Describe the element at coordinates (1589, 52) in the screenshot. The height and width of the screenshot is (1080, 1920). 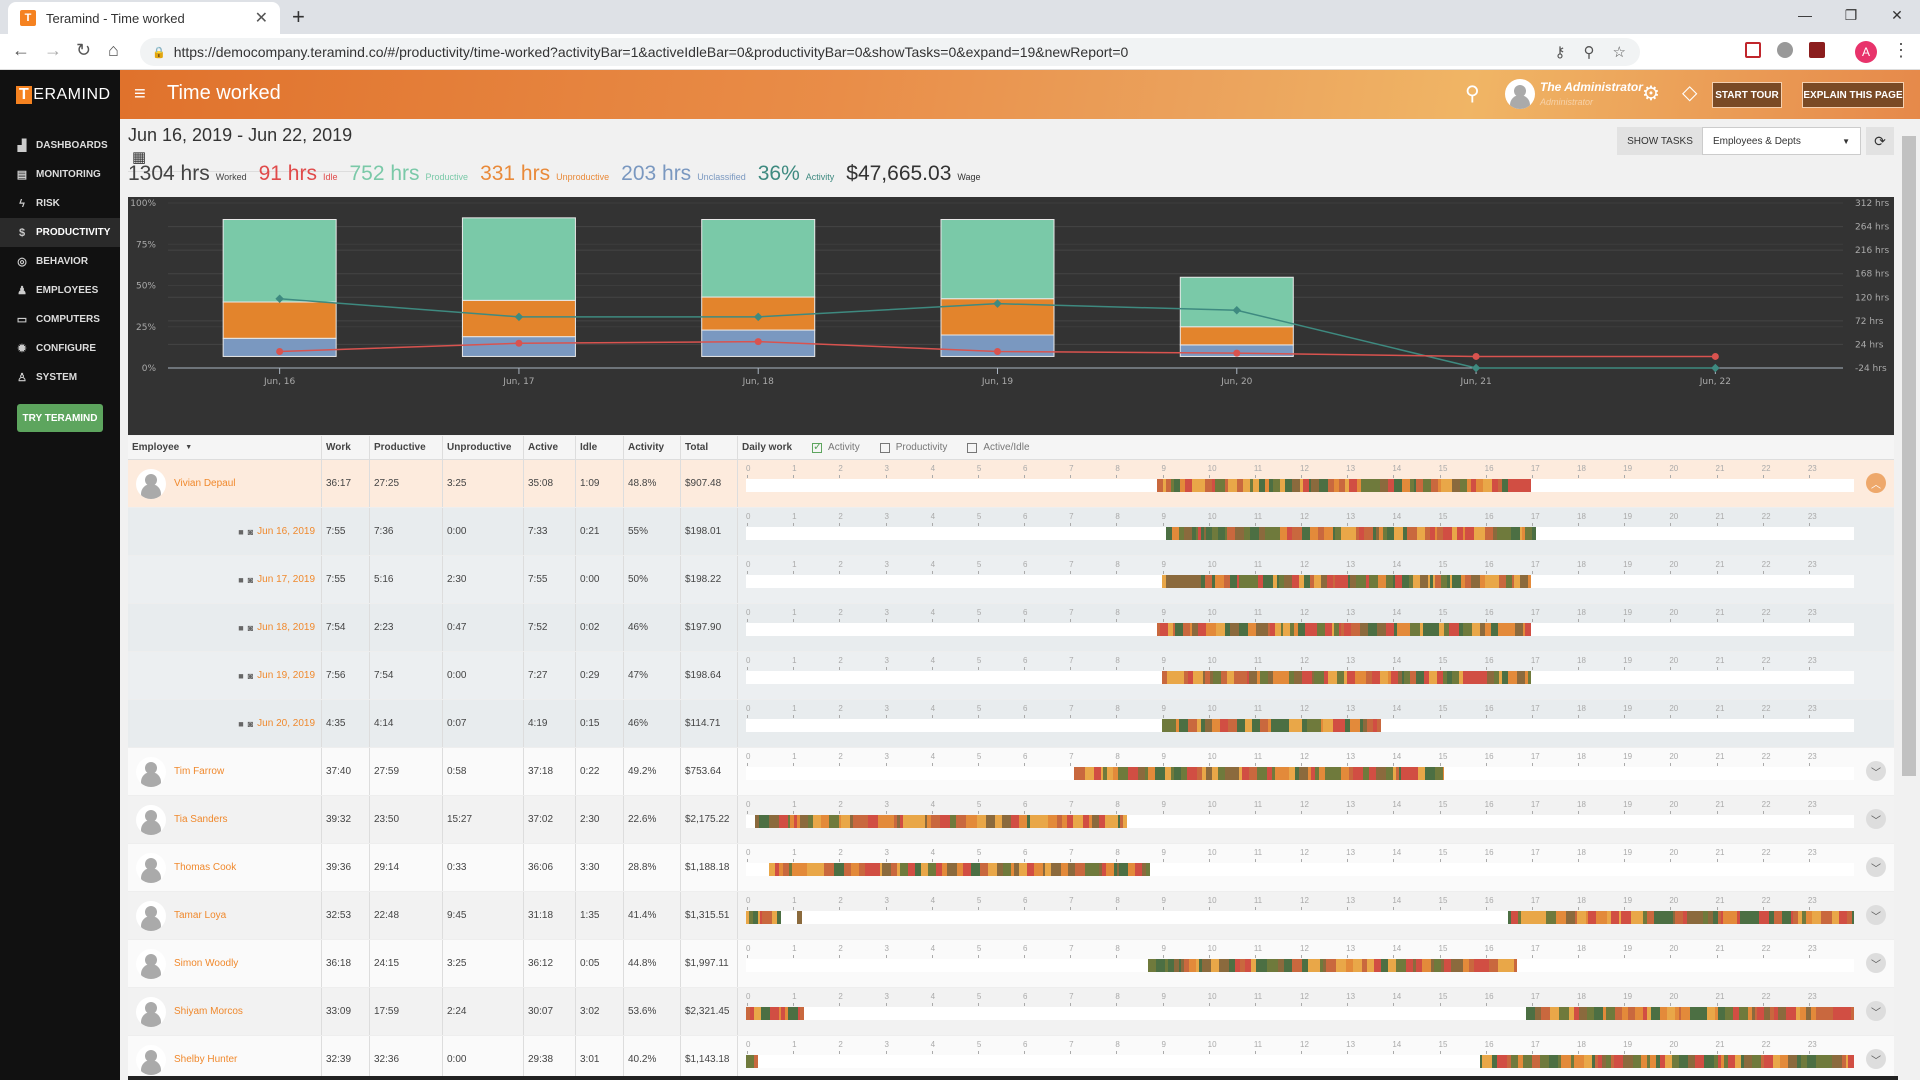
I see `zoom-icon: ⚲` at that location.